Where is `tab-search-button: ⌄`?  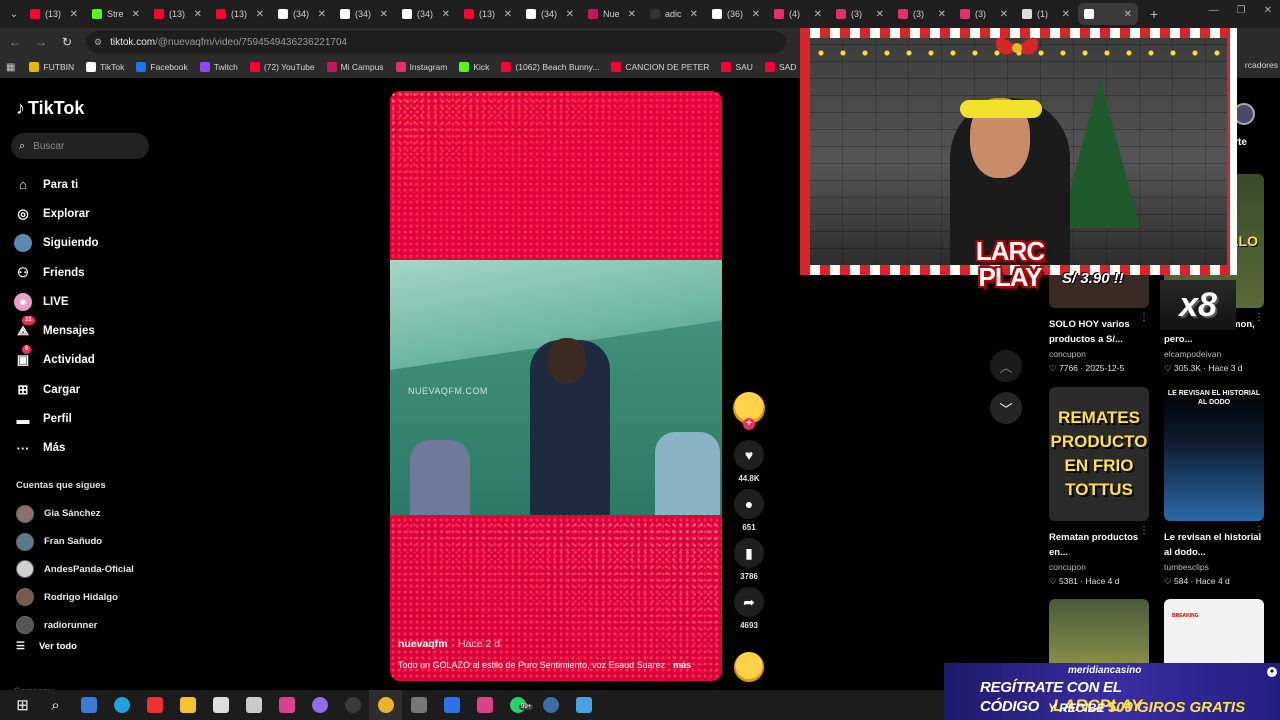 tab-search-button: ⌄ is located at coordinates (14, 14).